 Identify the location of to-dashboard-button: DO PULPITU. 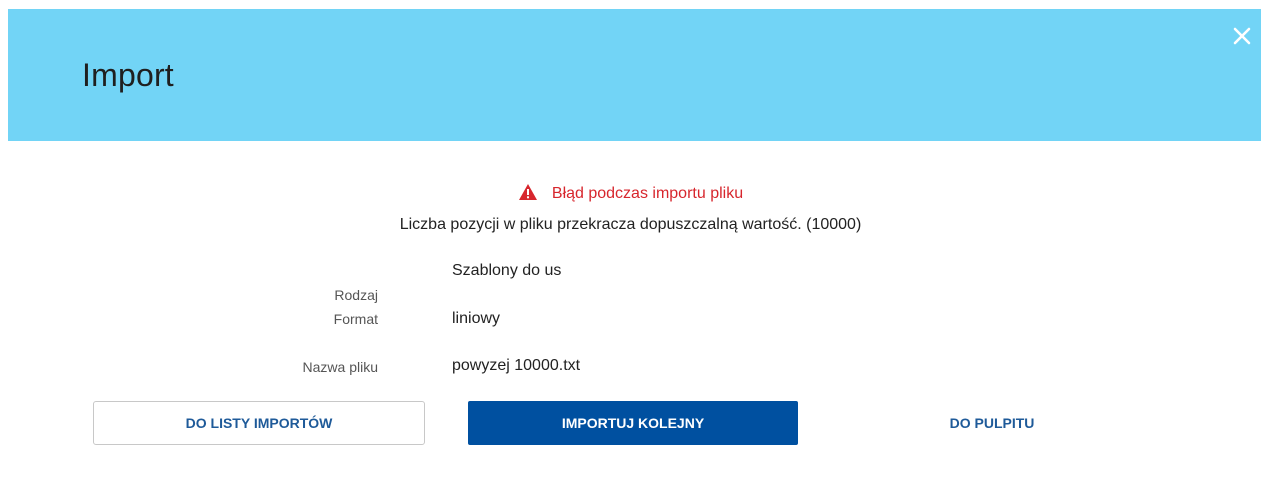
(992, 423).